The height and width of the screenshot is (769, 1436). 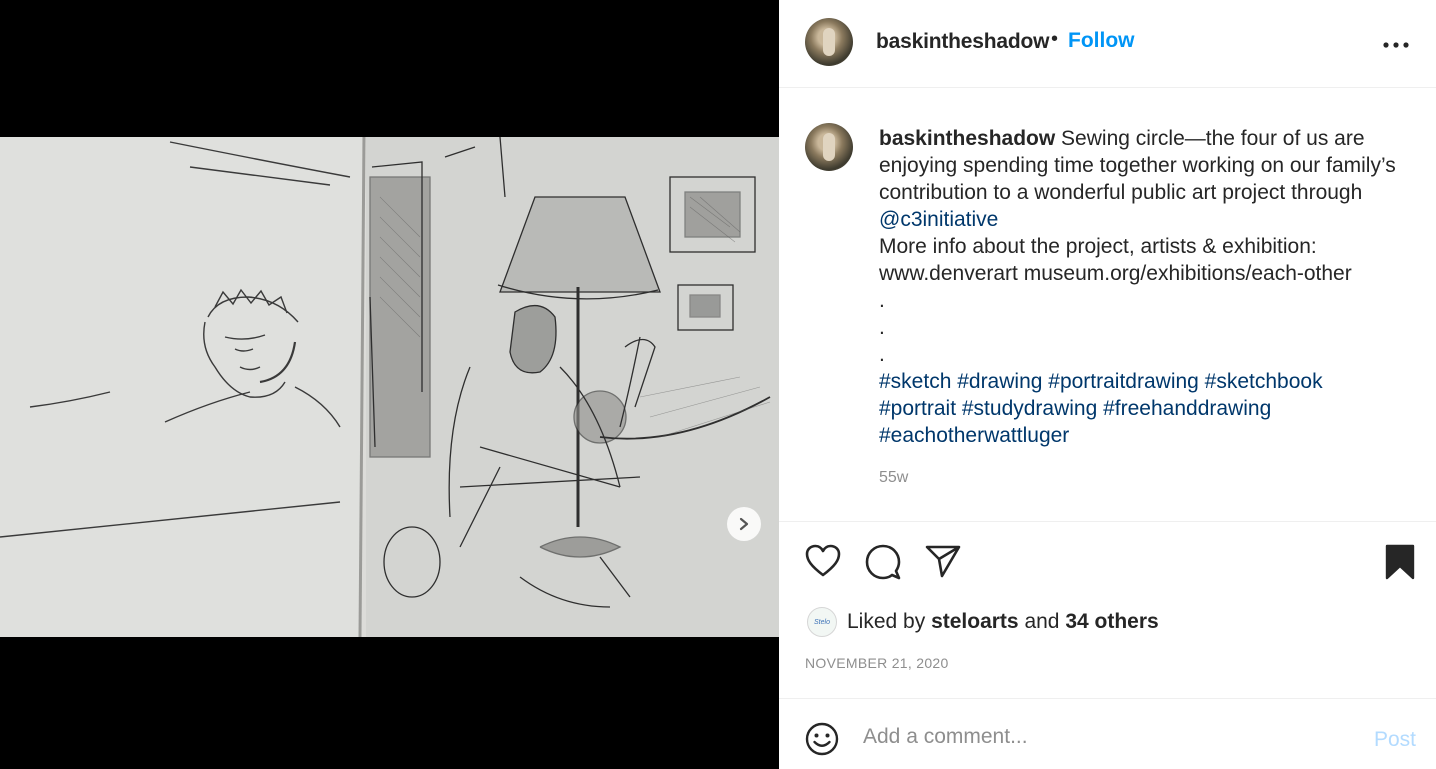 I want to click on mention-link: @c3initiative, so click(x=1149, y=219).